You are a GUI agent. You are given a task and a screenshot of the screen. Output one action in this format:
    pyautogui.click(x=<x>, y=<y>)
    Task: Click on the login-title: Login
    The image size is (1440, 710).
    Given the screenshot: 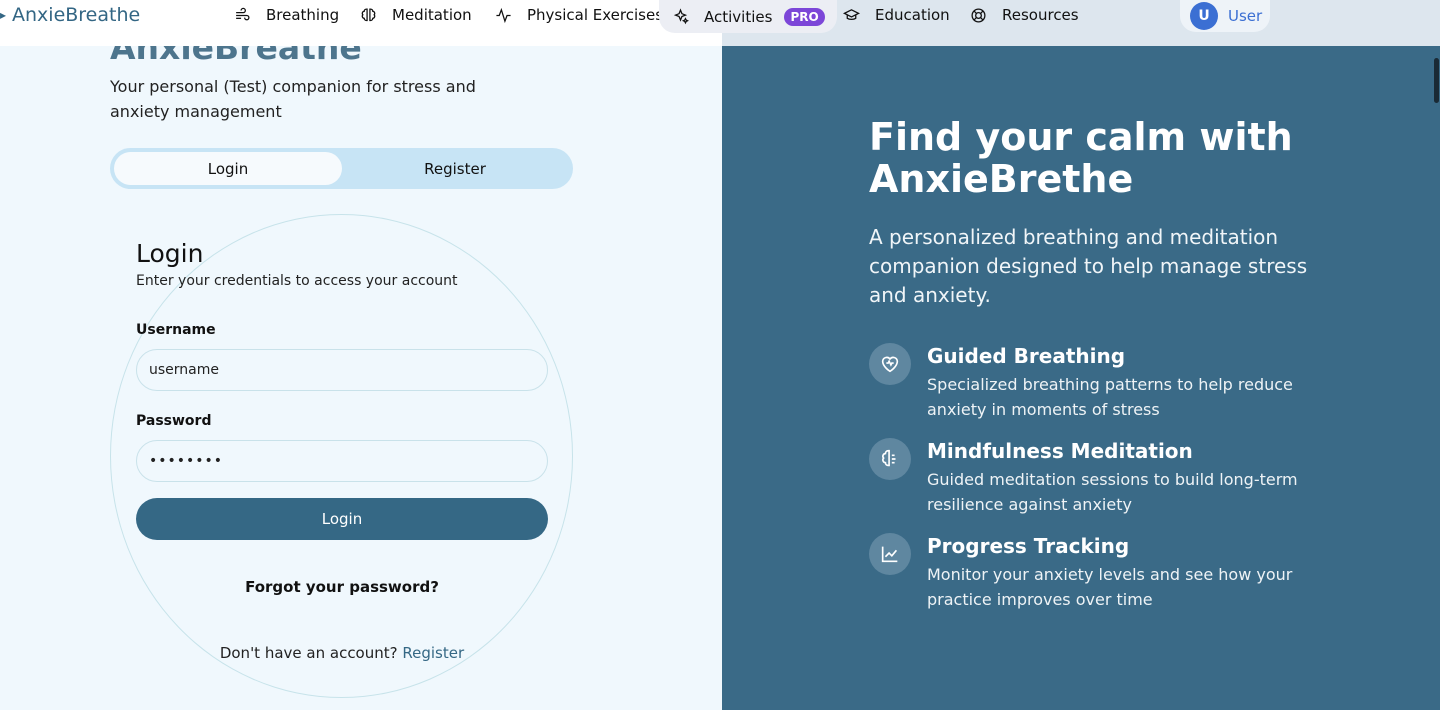 What is the action you would take?
    pyautogui.click(x=170, y=253)
    